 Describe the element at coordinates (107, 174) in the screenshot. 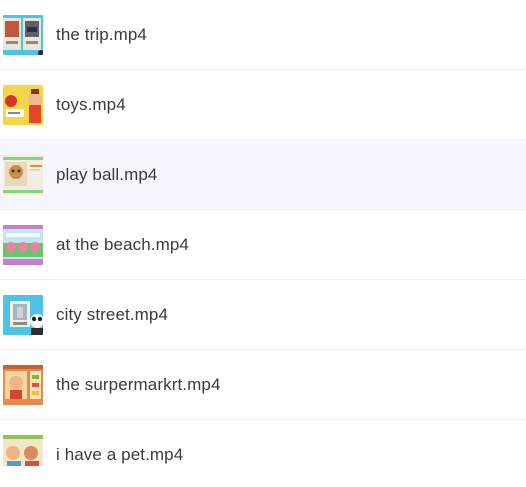

I see `file-name: play ball.mp4` at that location.